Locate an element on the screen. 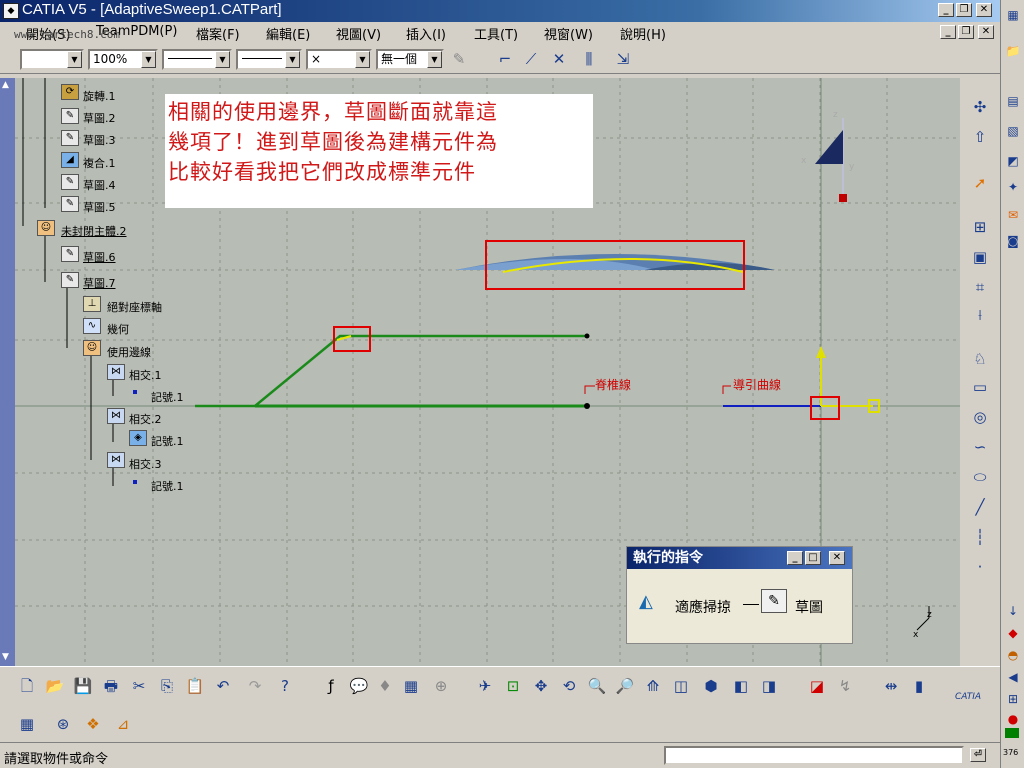  minimize-button: _ is located at coordinates (946, 10).